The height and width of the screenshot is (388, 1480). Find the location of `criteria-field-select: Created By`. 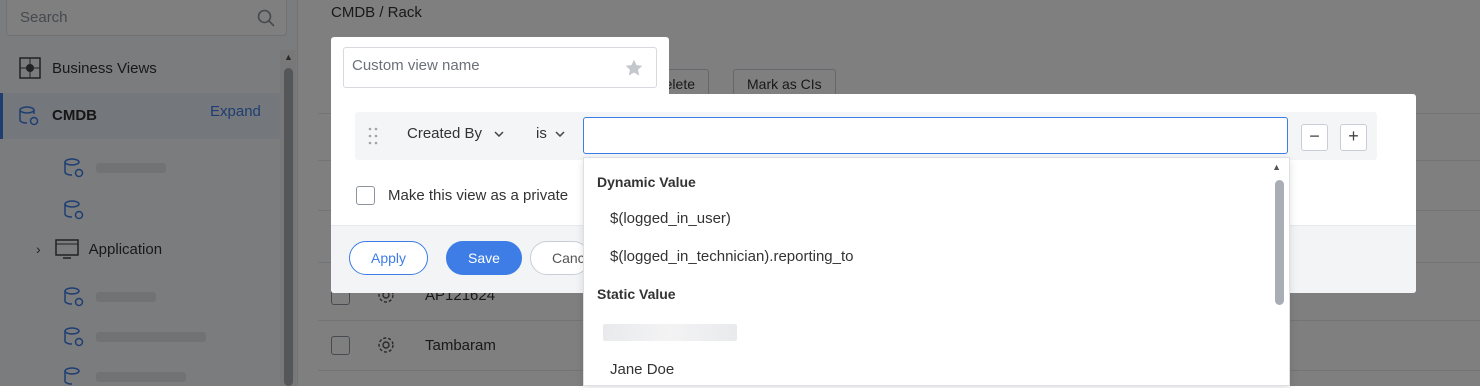

criteria-field-select: Created By is located at coordinates (455, 133).